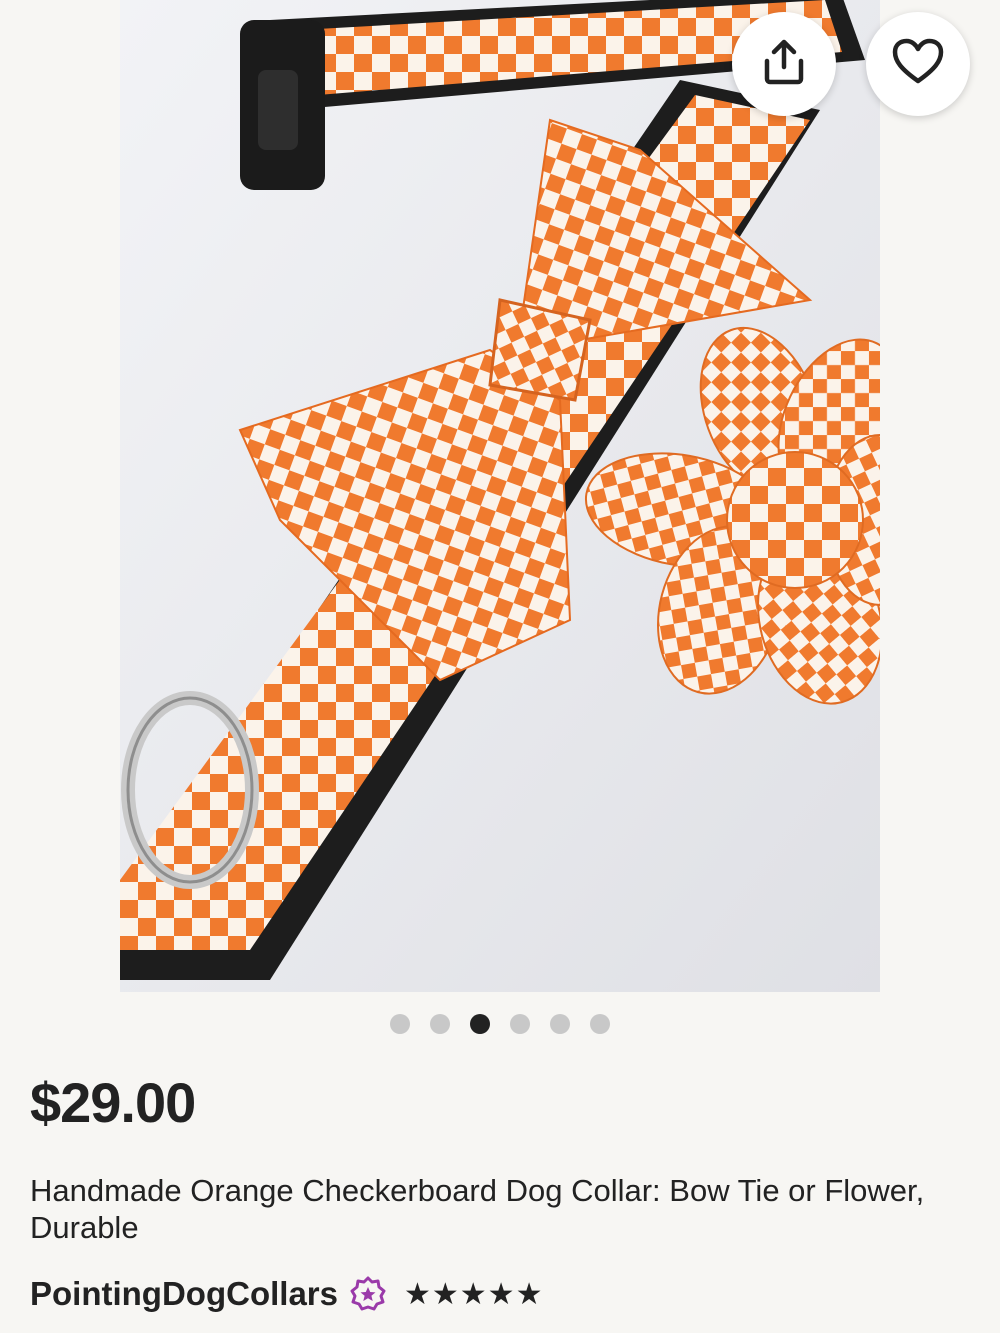 Image resolution: width=1000 pixels, height=1333 pixels. I want to click on favorite-button, so click(918, 64).